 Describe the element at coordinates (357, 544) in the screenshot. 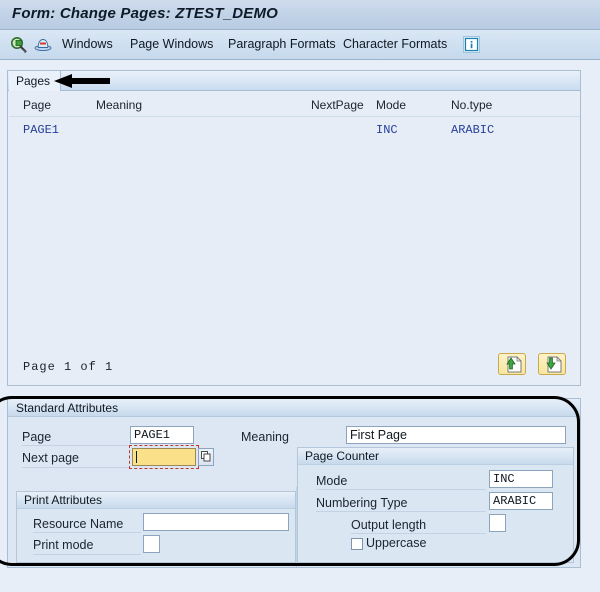

I see `uppercase-checkbox` at that location.